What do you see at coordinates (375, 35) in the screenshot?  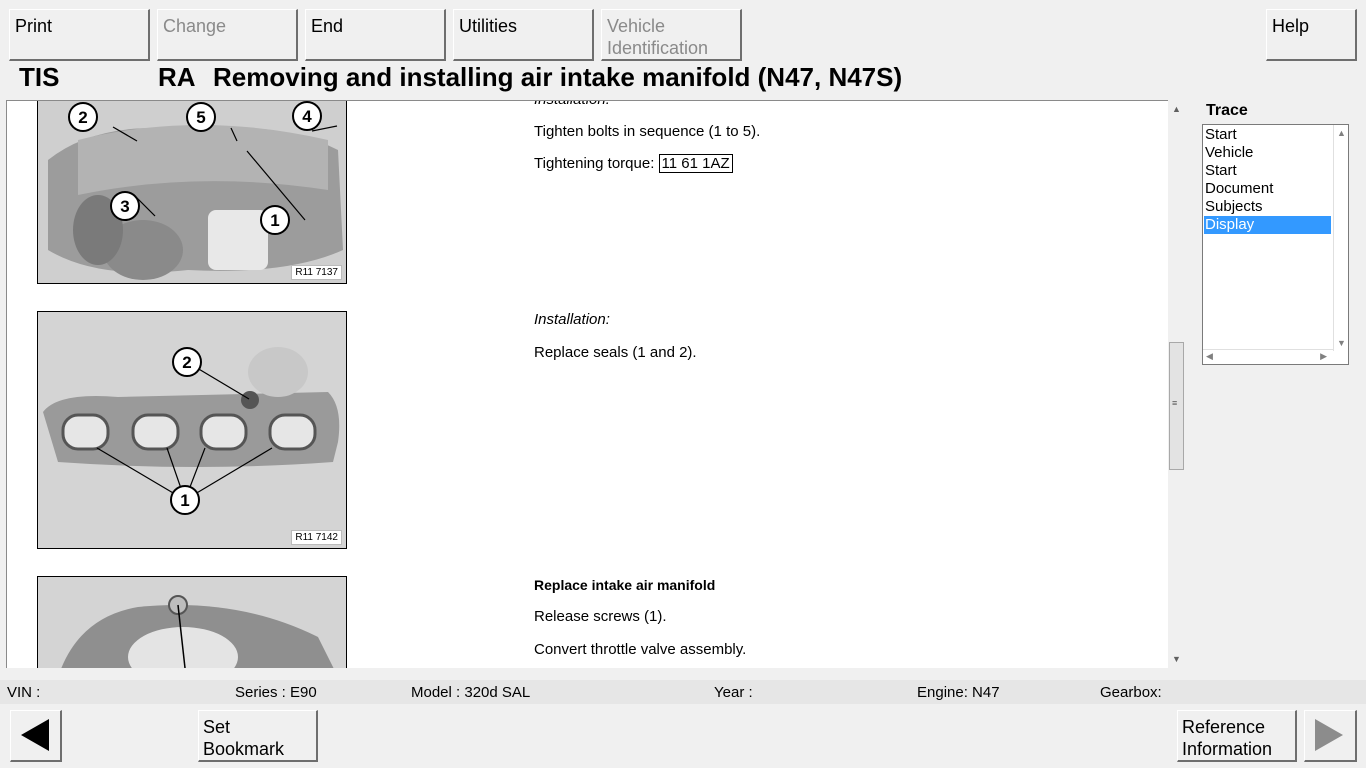 I see `end-button: End` at bounding box center [375, 35].